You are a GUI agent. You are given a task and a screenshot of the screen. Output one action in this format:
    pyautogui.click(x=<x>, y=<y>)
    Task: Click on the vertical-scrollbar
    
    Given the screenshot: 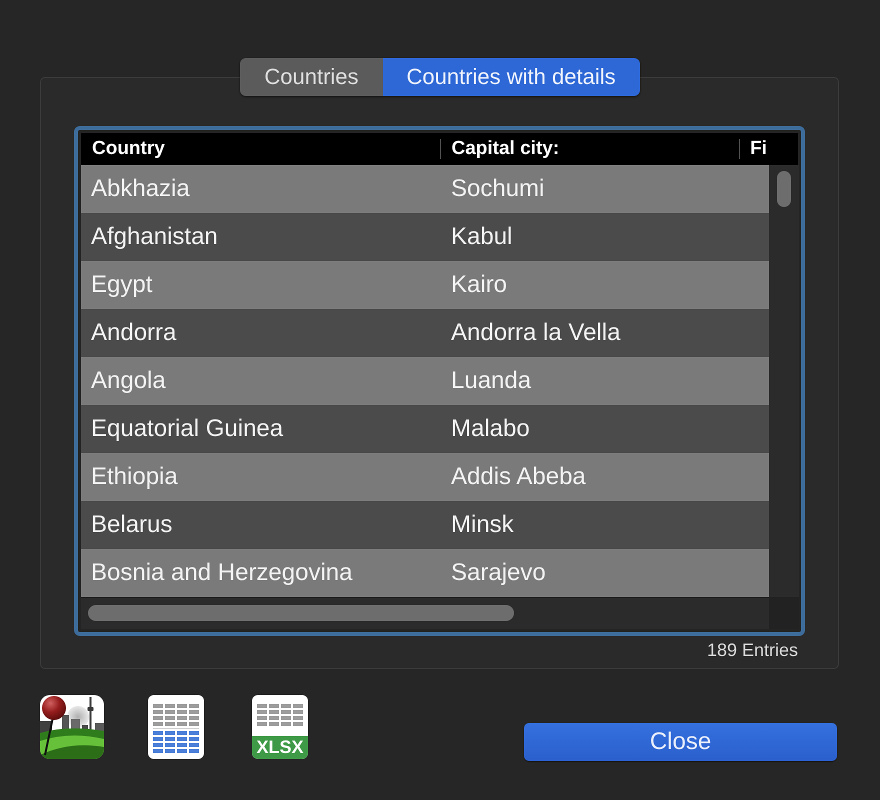 What is the action you would take?
    pyautogui.click(x=784, y=381)
    